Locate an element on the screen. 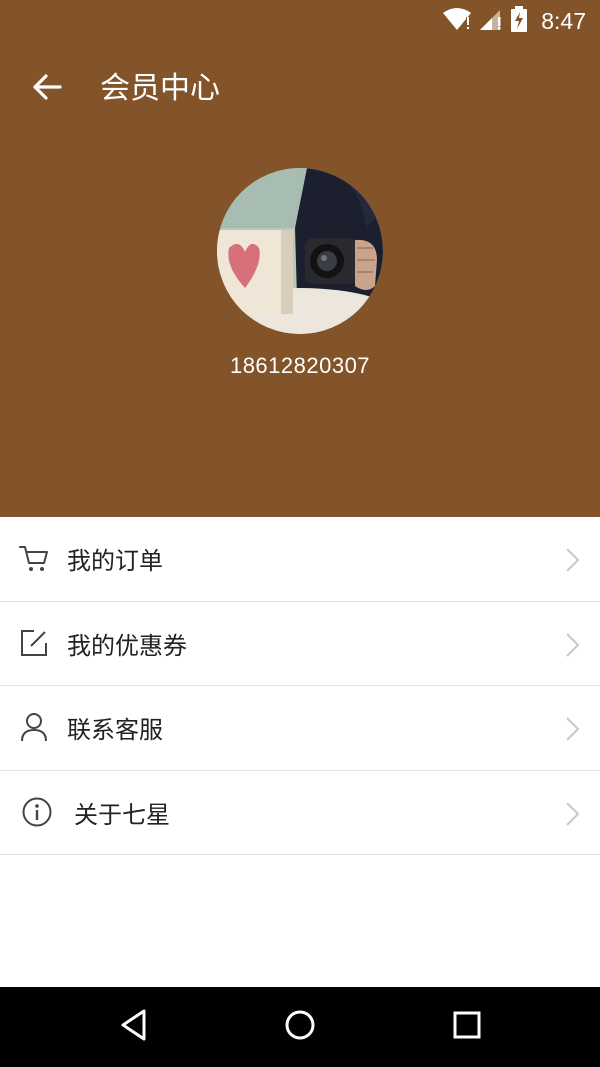  menu-item-label: 关于七星 is located at coordinates (122, 814).